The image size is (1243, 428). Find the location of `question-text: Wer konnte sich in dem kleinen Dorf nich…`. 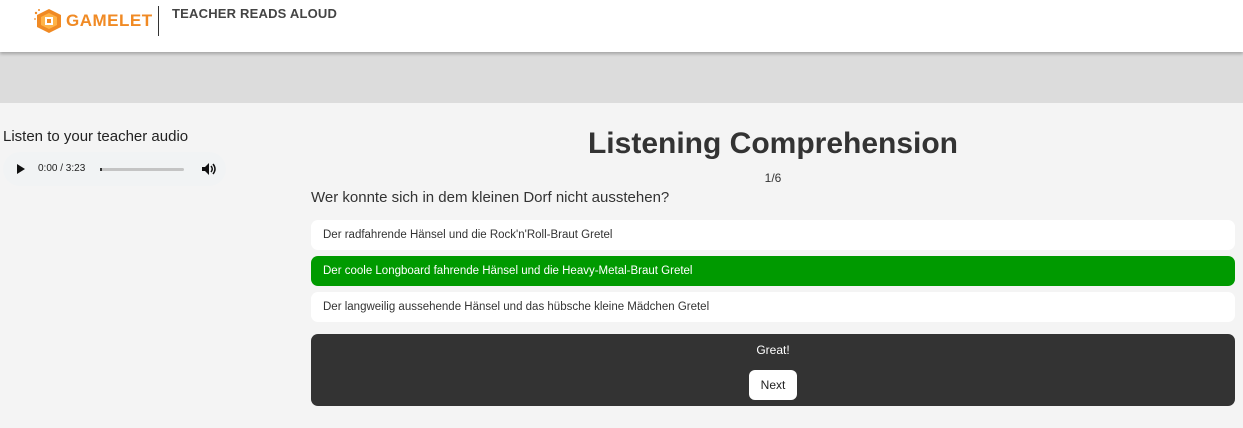

question-text: Wer konnte sich in dem kleinen Dorf nich… is located at coordinates (490, 197).